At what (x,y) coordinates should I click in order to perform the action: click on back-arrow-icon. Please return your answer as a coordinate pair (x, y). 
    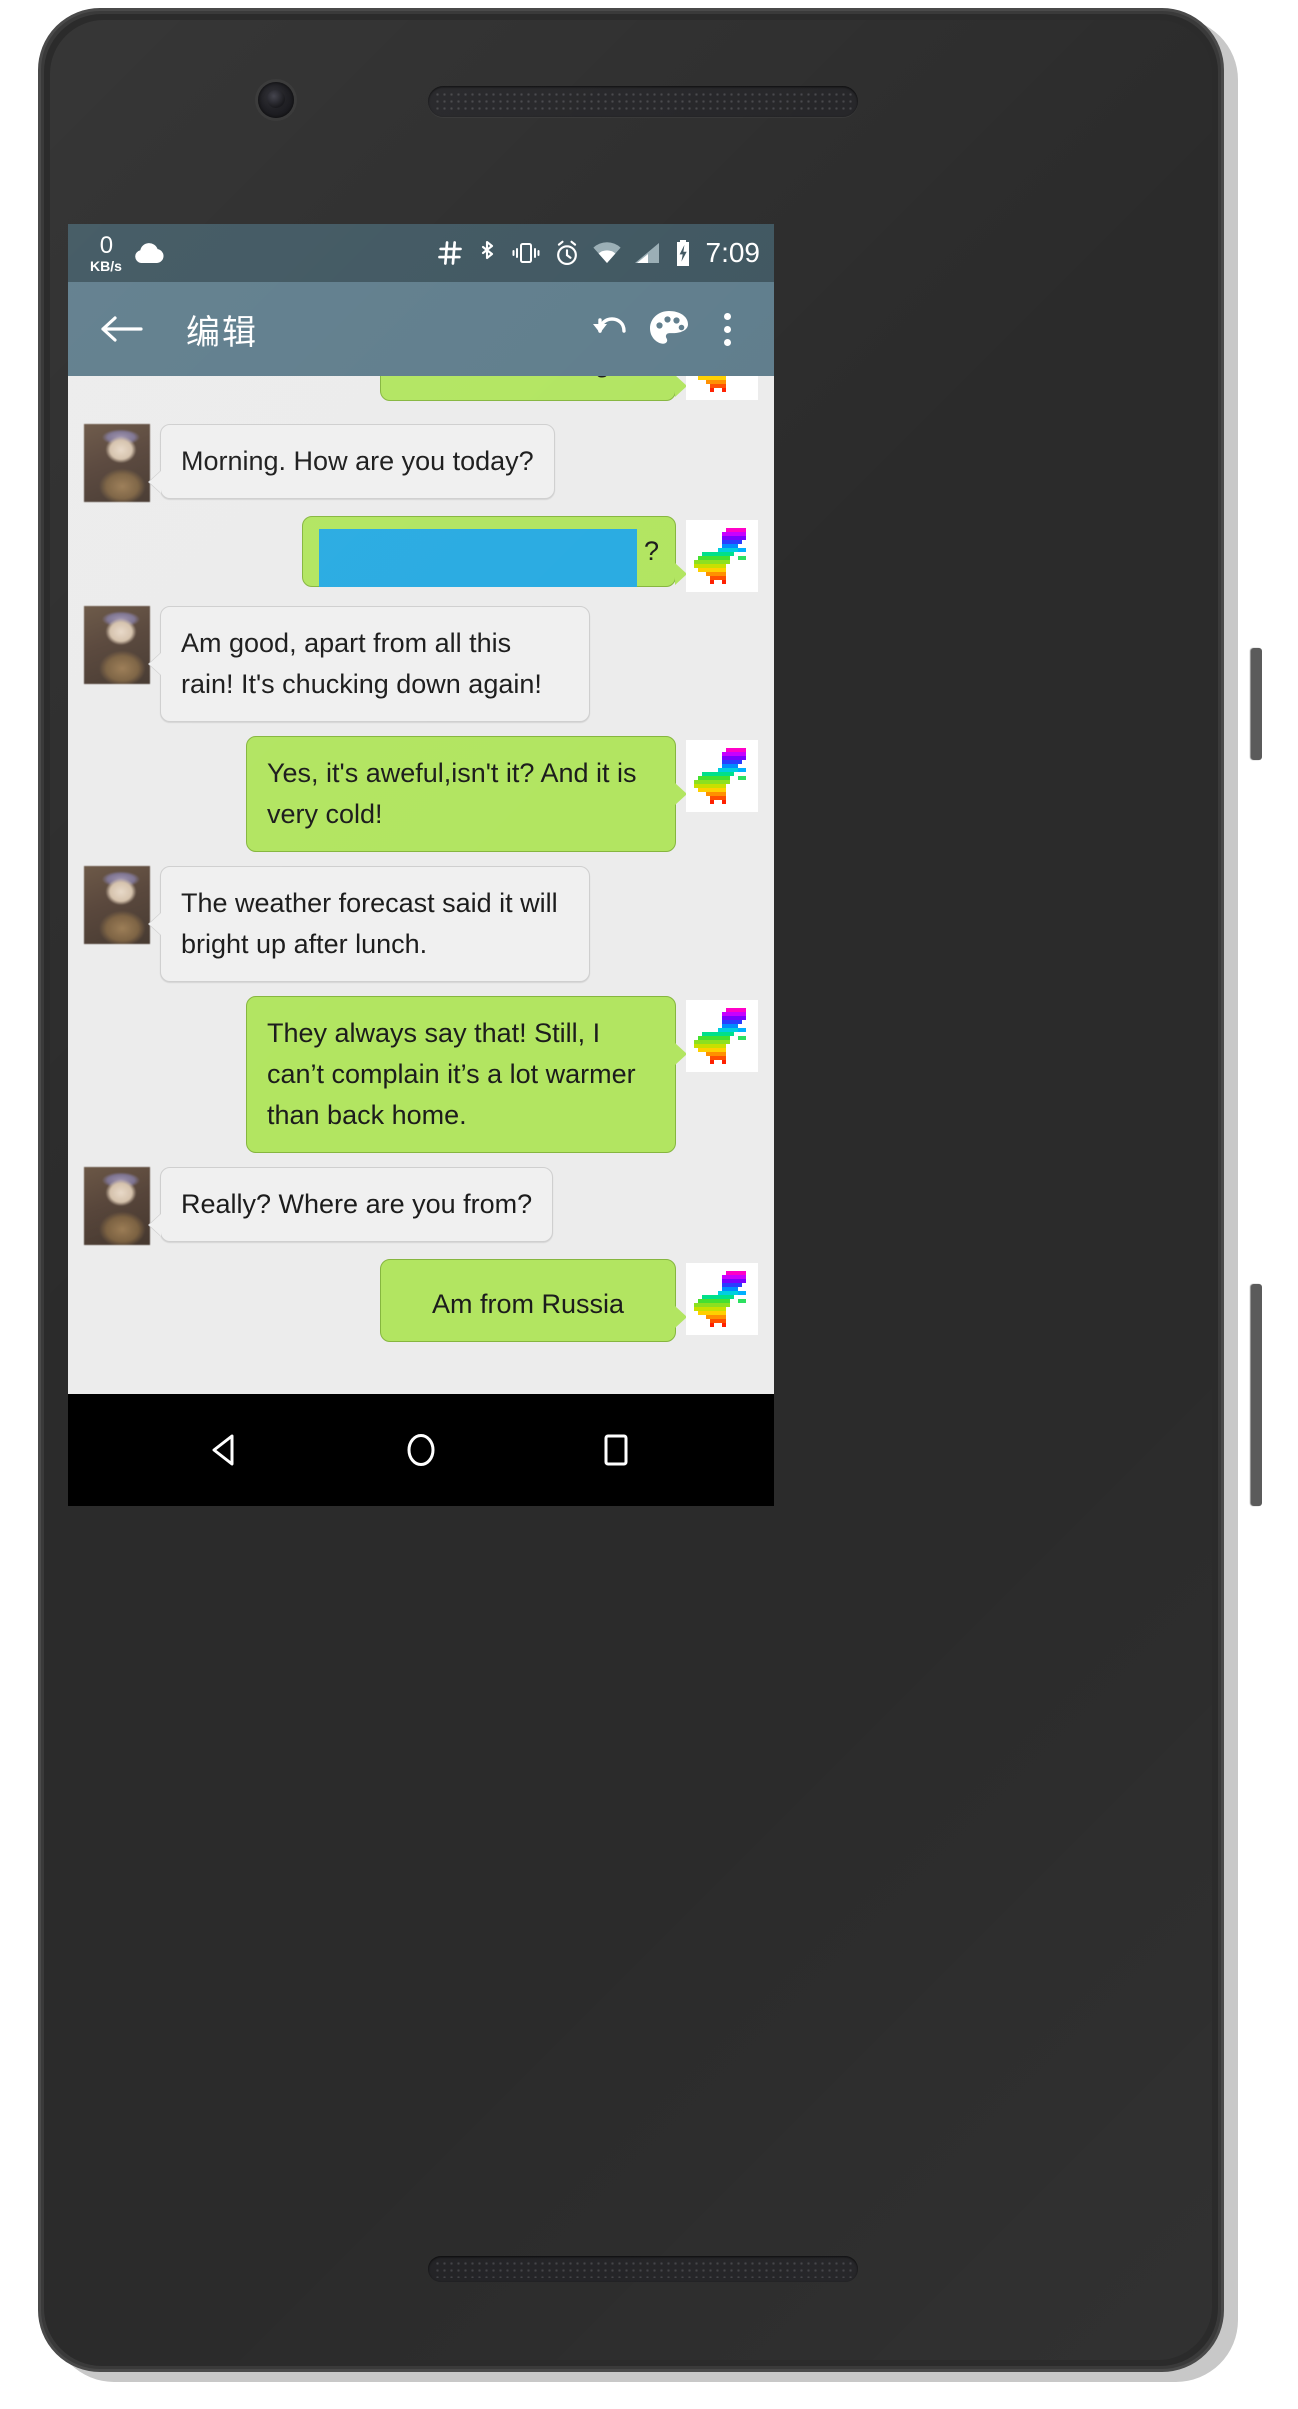
    Looking at the image, I should click on (121, 329).